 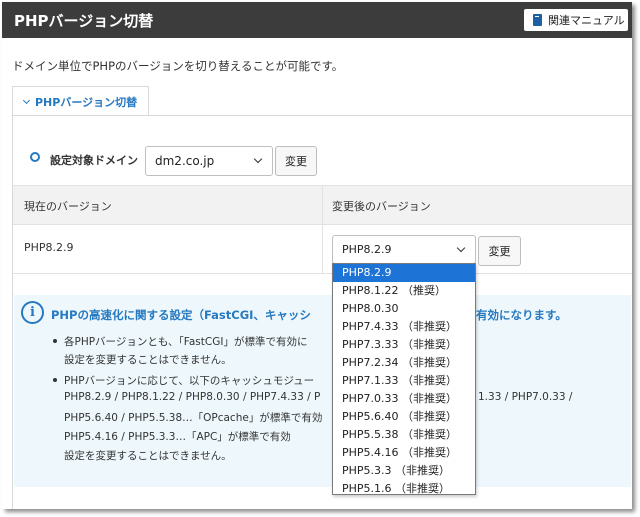 I want to click on page-description: ドメイン単位でPHPのバージョンを切り替えることが可能です。, so click(x=178, y=66).